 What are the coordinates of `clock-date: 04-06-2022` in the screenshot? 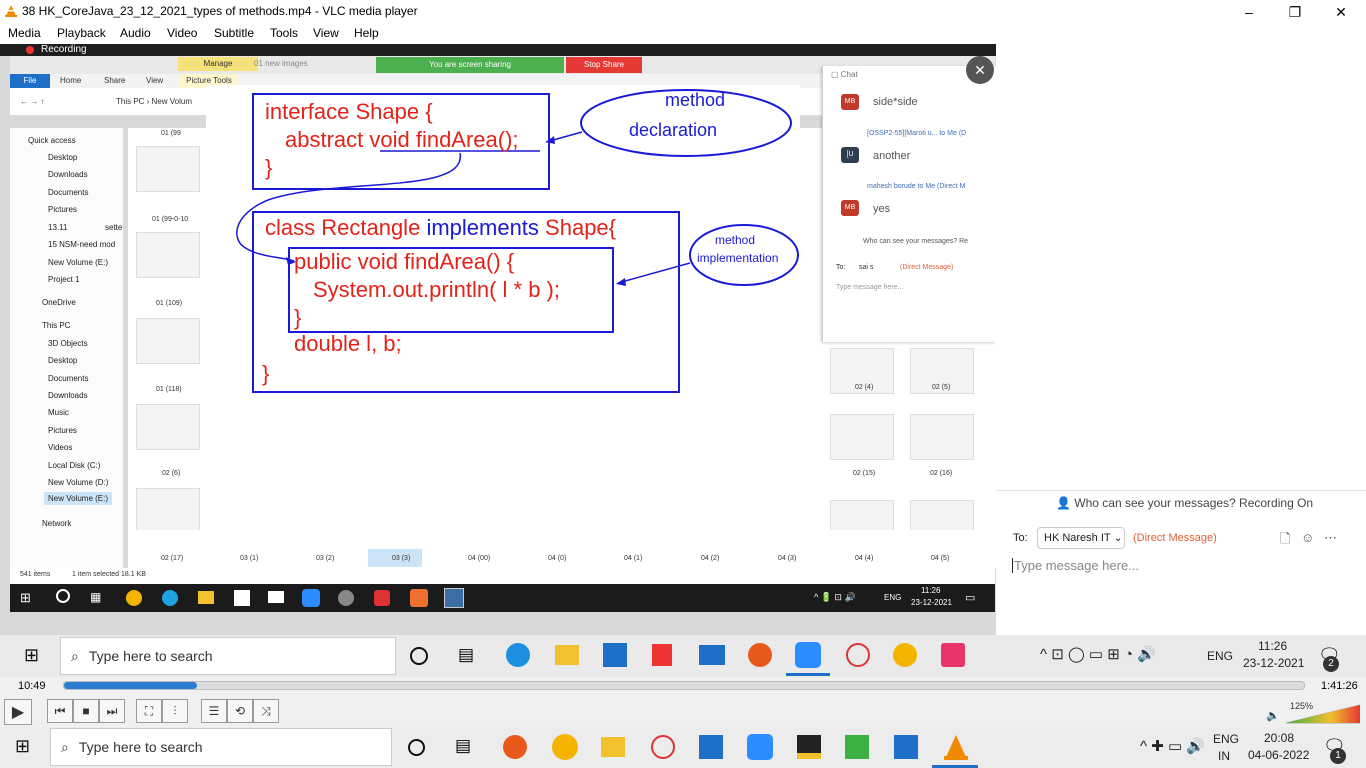 It's located at (1279, 755).